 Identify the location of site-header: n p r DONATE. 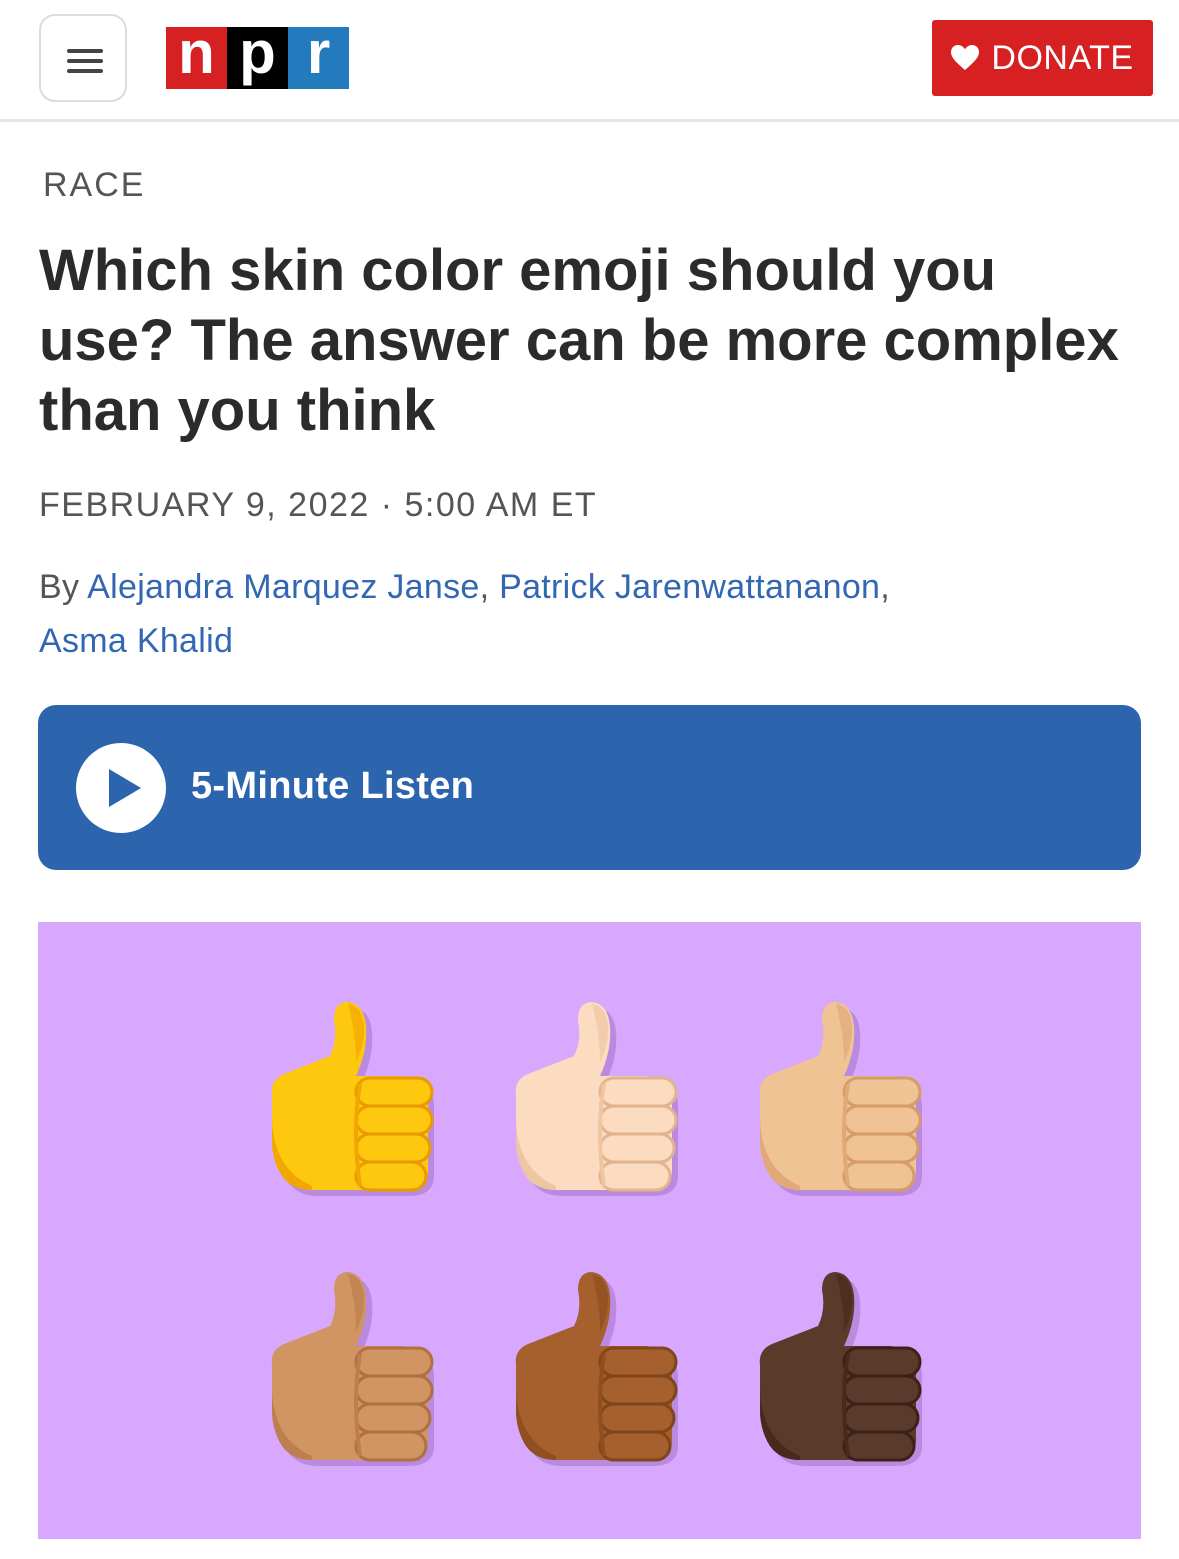
(589, 61).